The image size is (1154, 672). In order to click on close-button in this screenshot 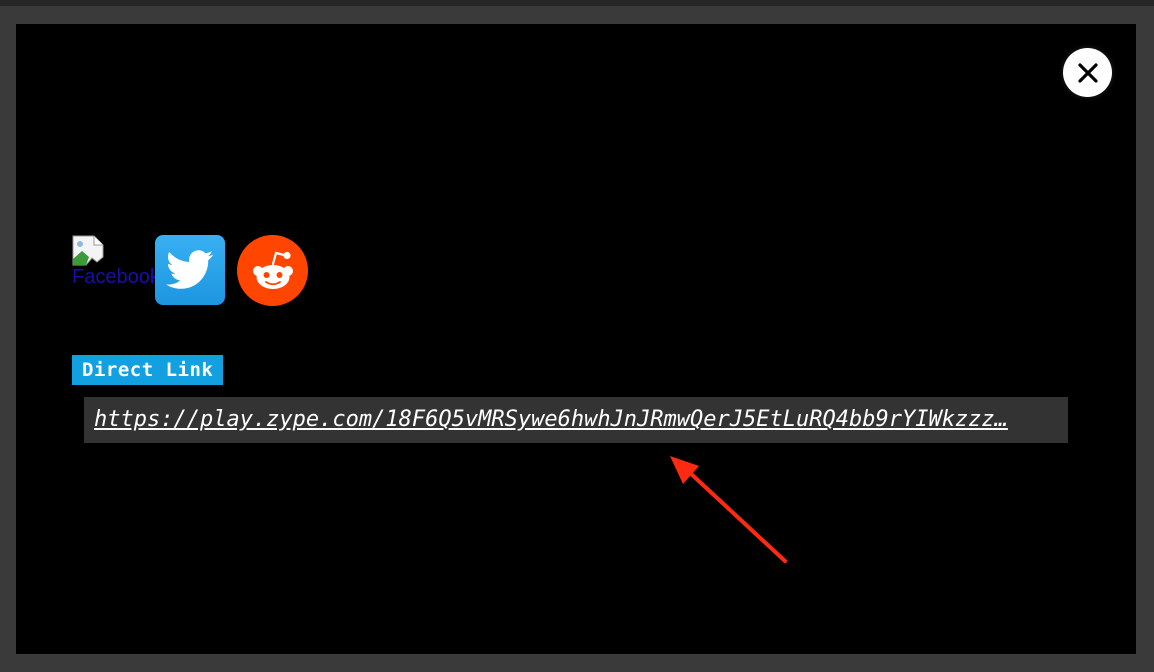, I will do `click(1087, 72)`.